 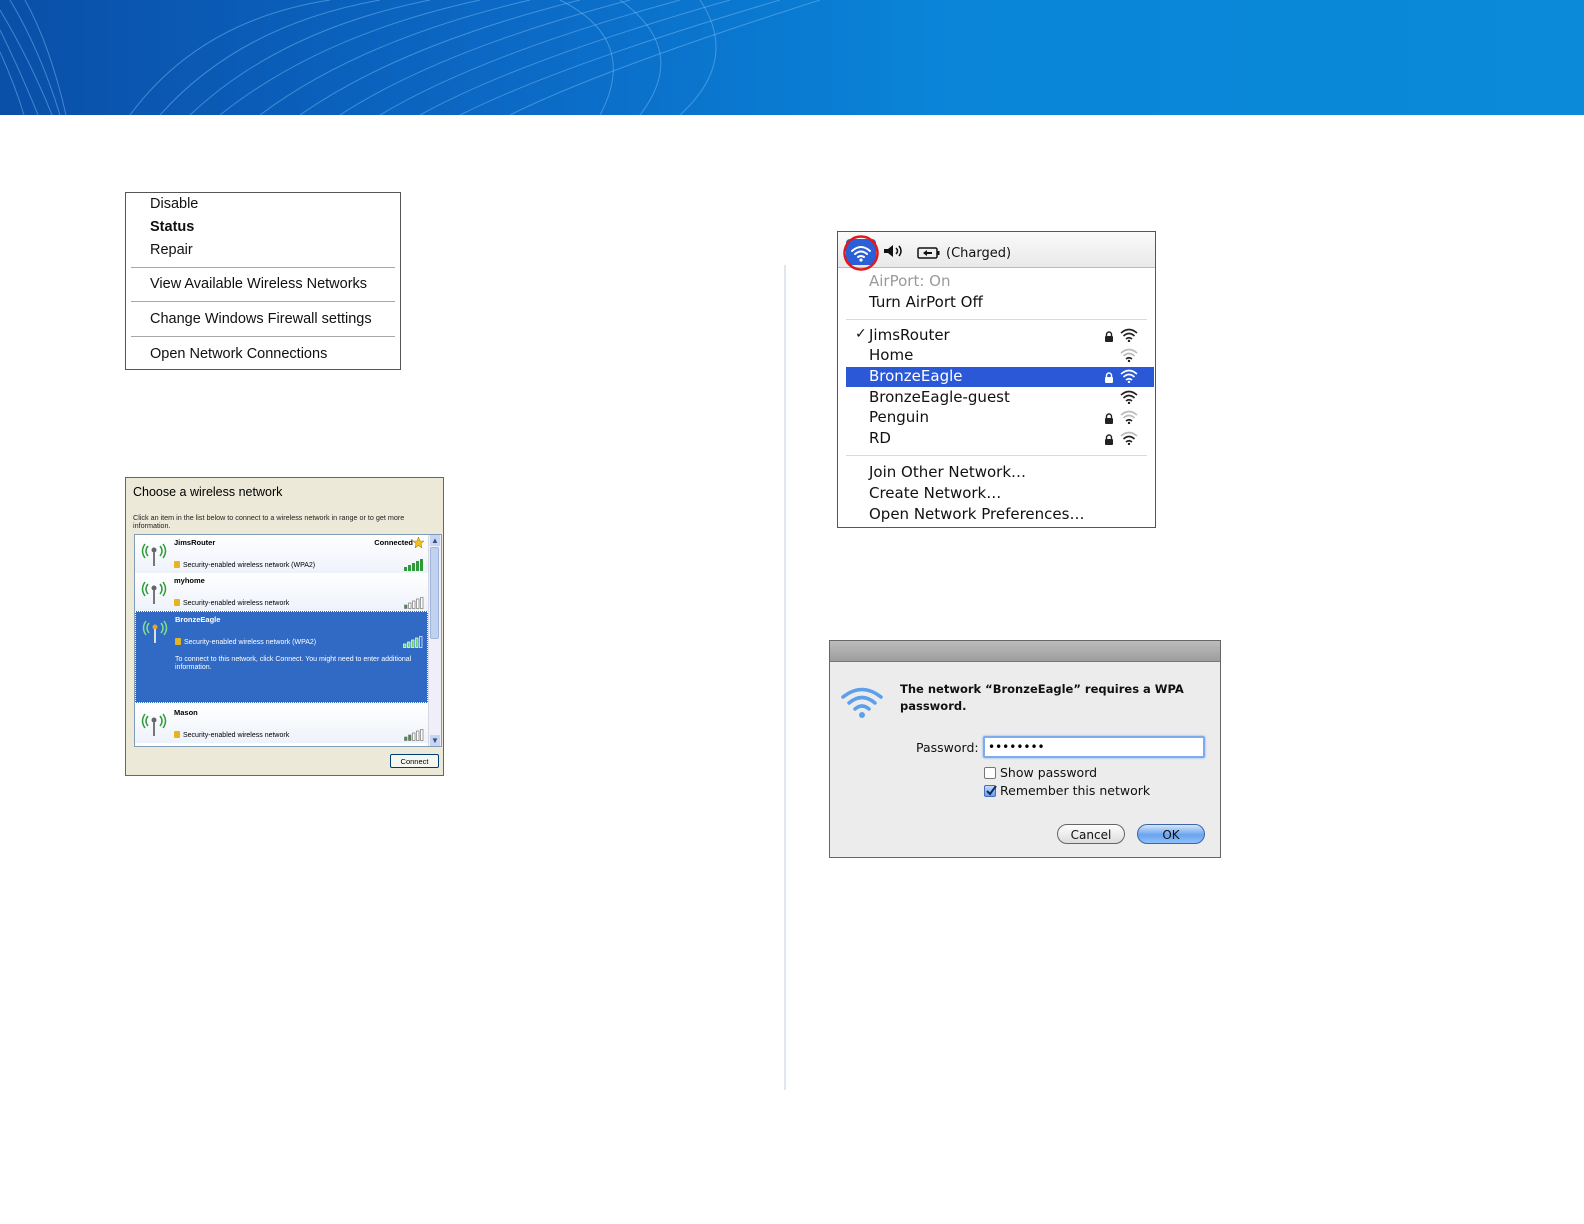 I want to click on favorite-star-icon, so click(x=418, y=542).